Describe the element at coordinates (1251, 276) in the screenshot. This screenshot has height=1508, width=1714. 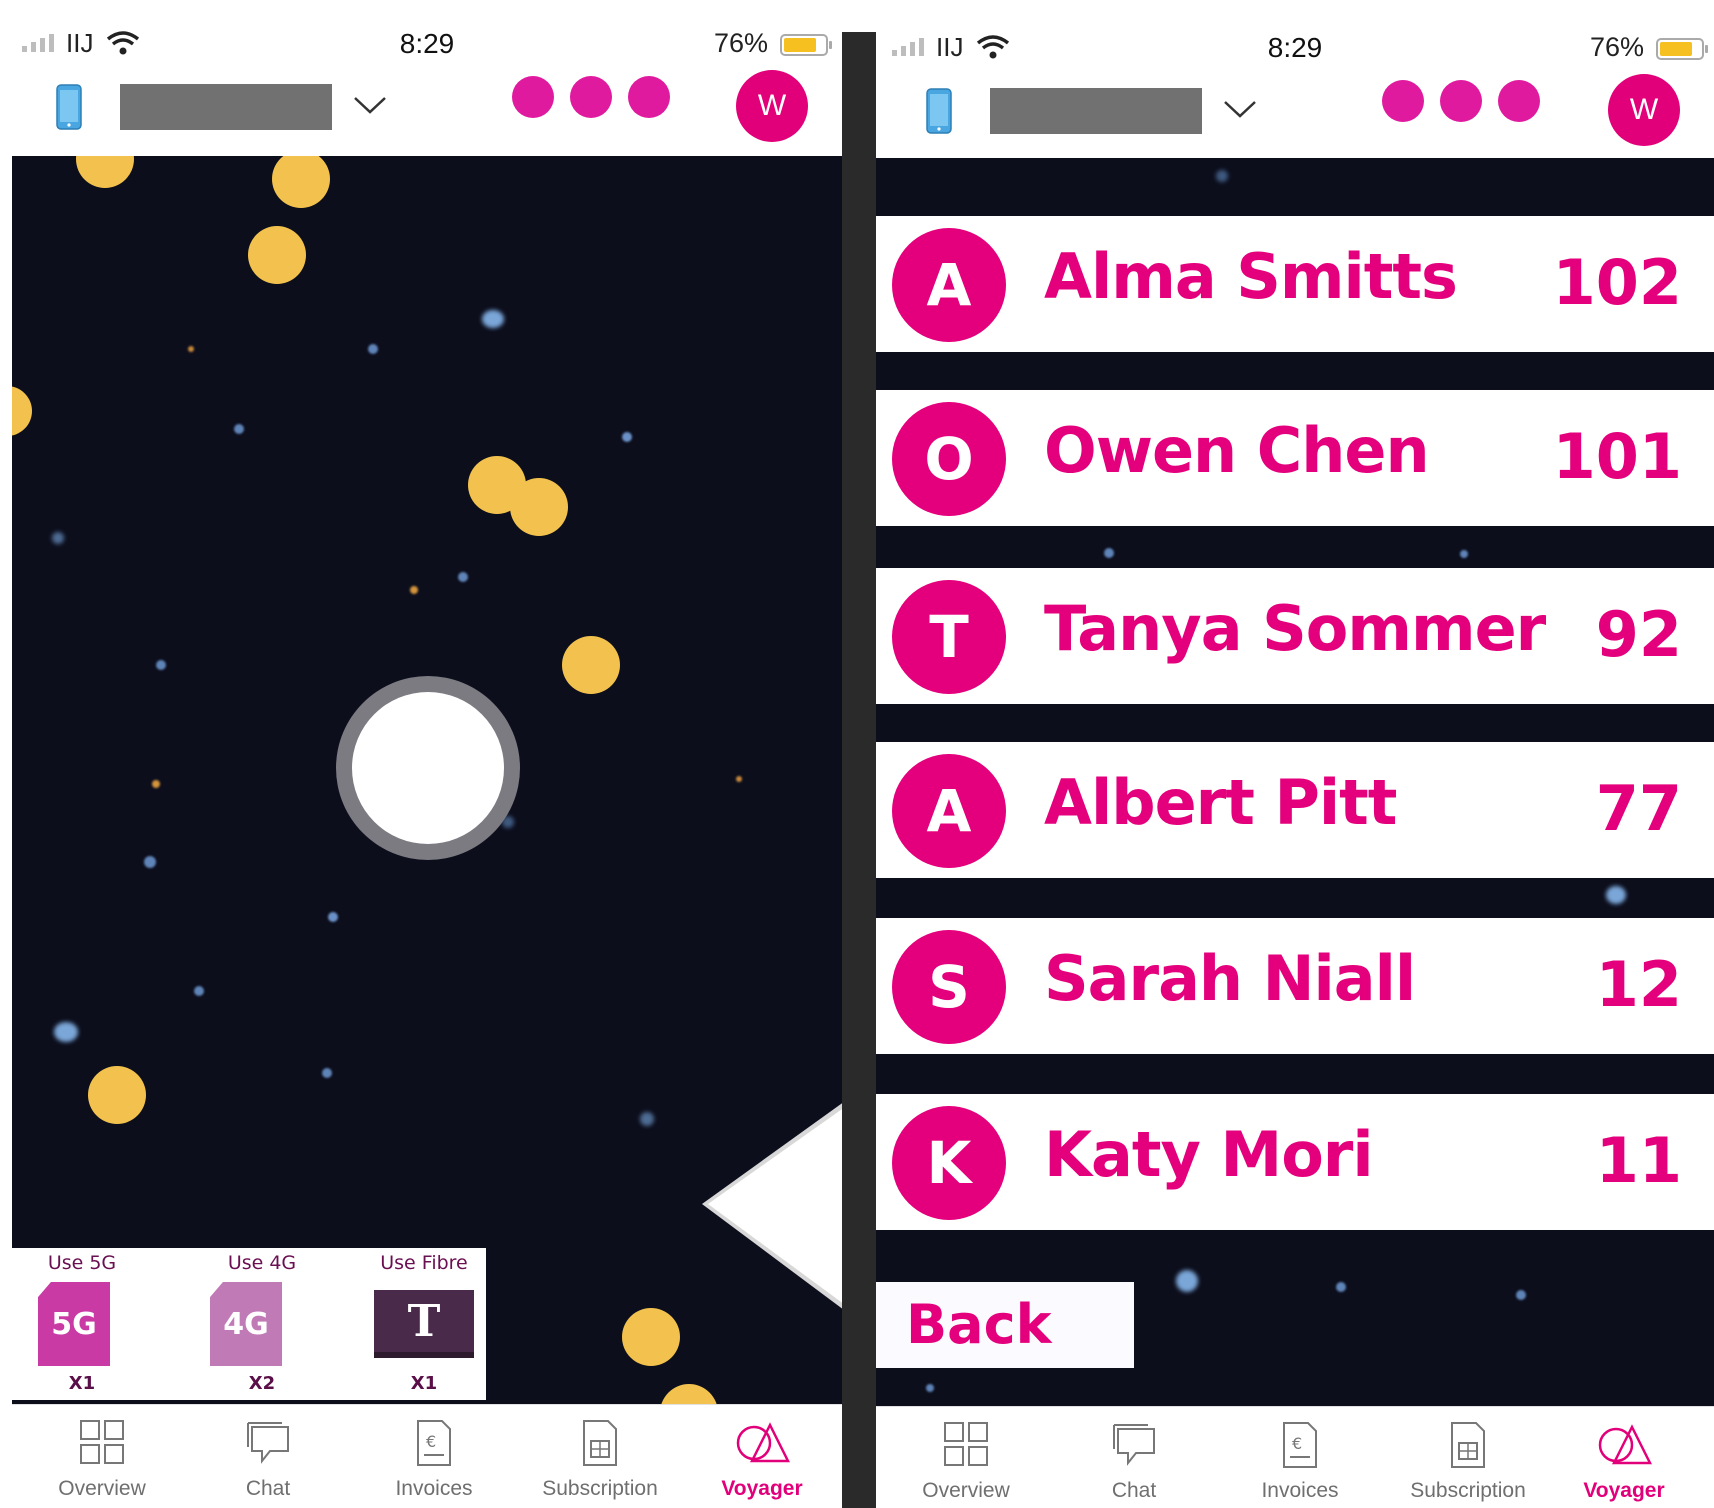
I see `player-name: Alma Smitts` at that location.